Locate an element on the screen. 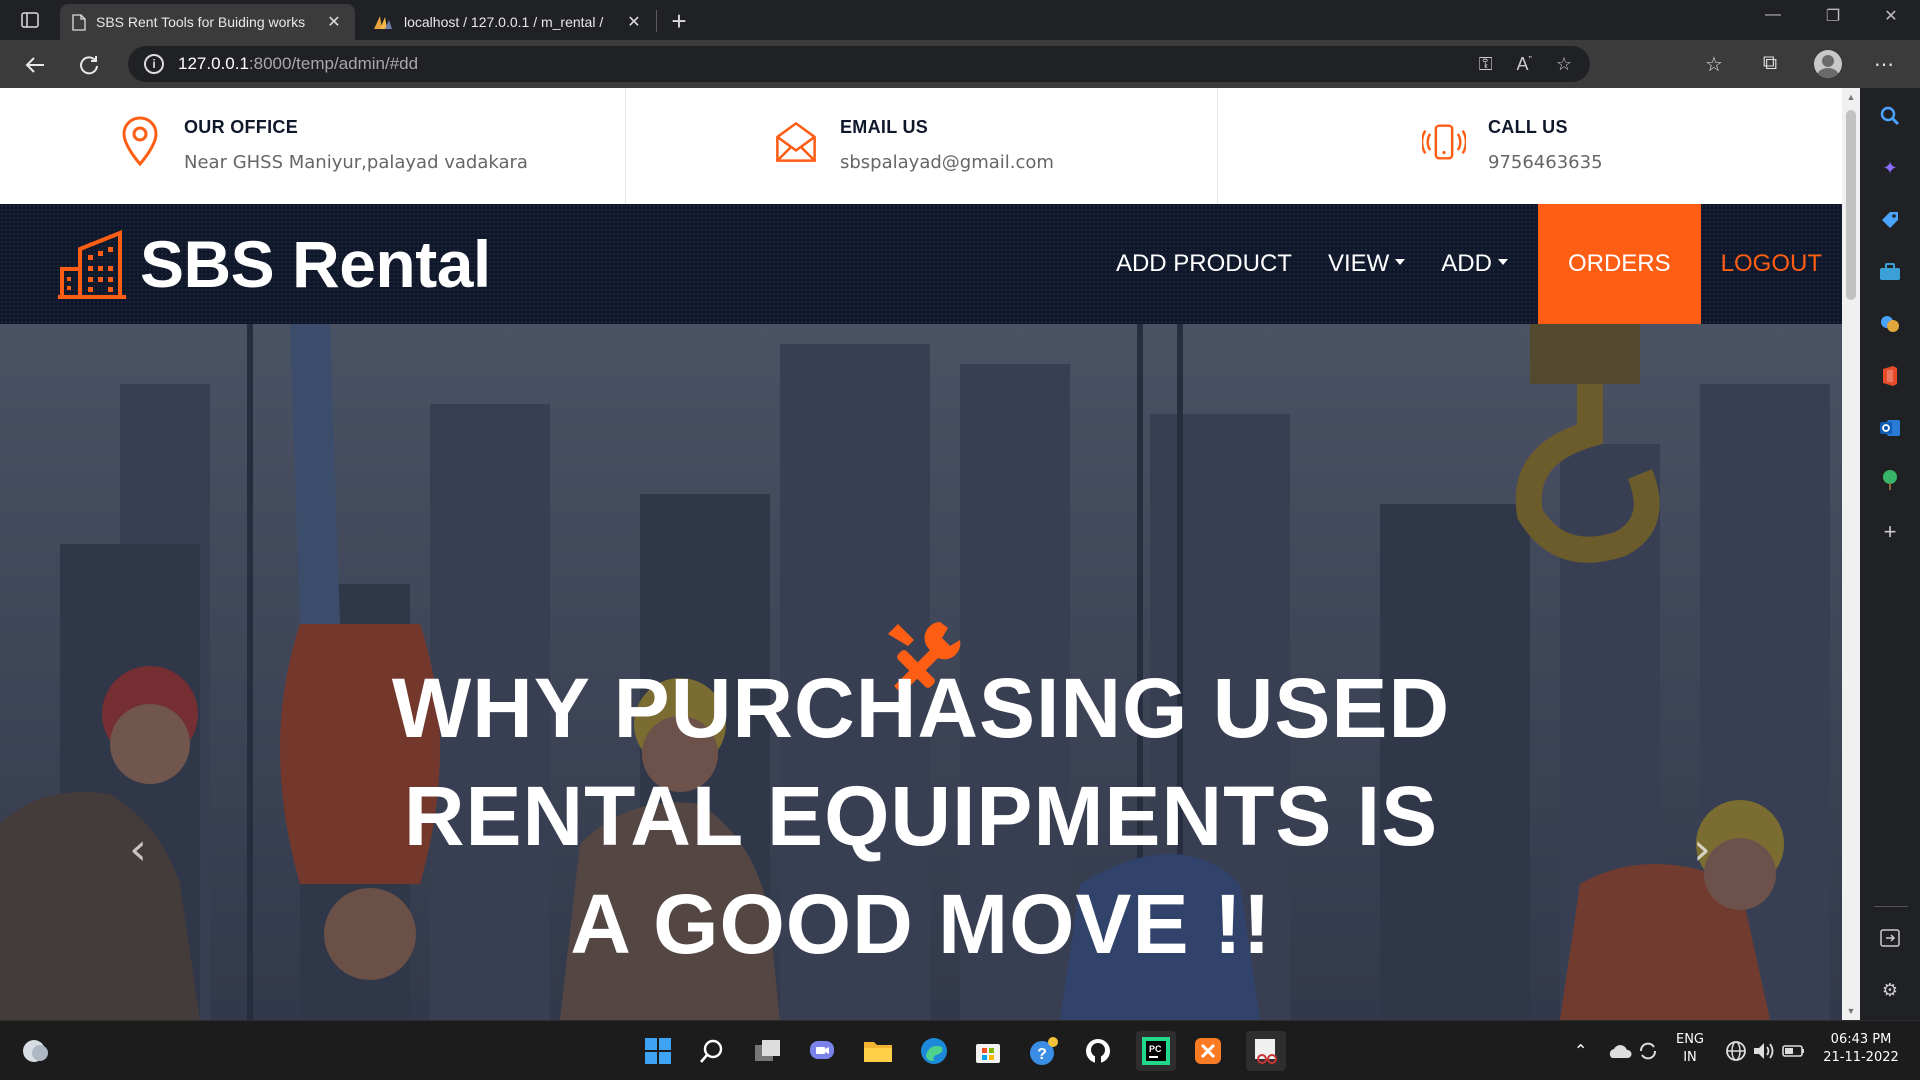 This screenshot has width=1920, height=1080. games-icon is located at coordinates (1890, 324).